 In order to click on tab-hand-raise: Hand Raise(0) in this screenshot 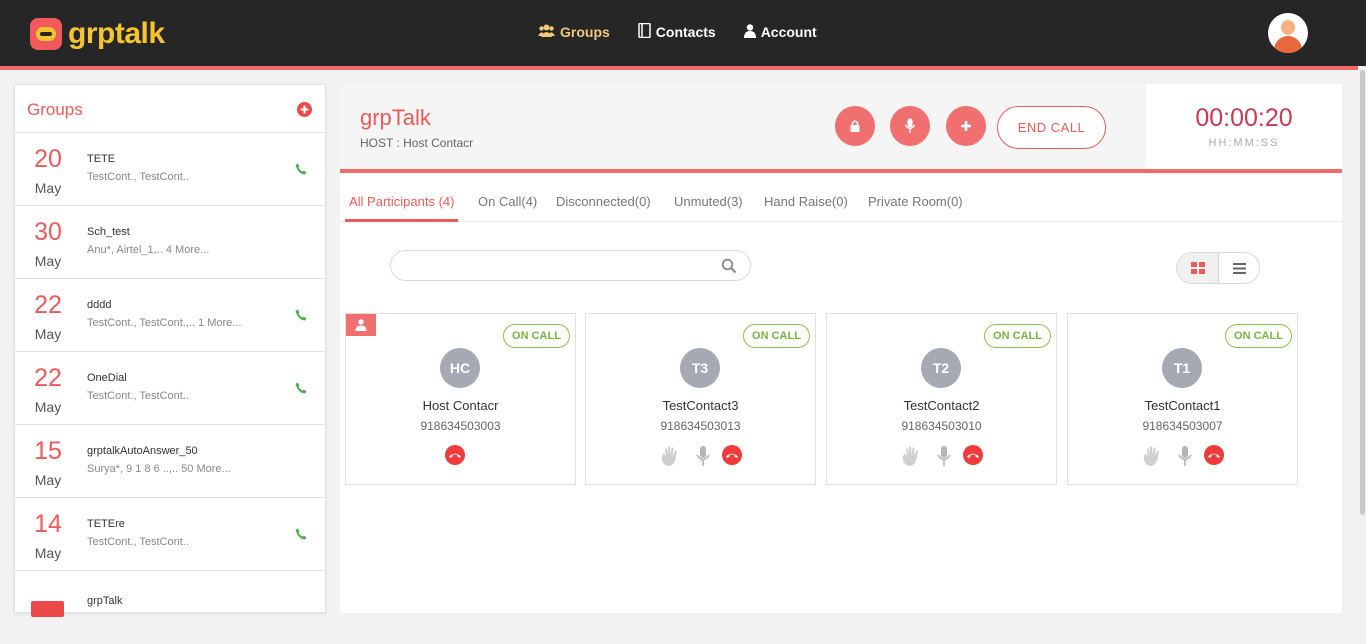, I will do `click(806, 201)`.